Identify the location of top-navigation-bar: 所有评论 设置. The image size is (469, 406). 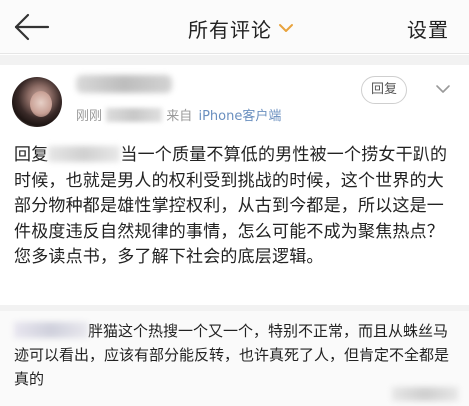
(234, 27).